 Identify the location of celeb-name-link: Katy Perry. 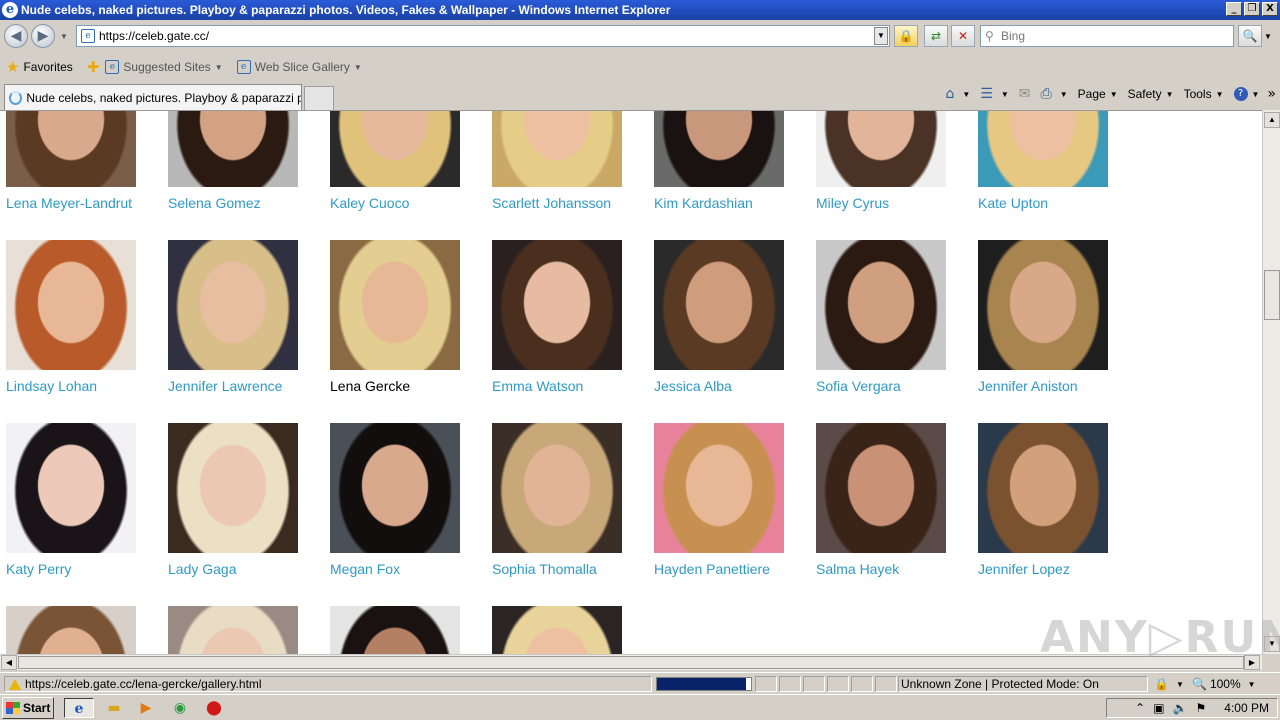
(81, 569).